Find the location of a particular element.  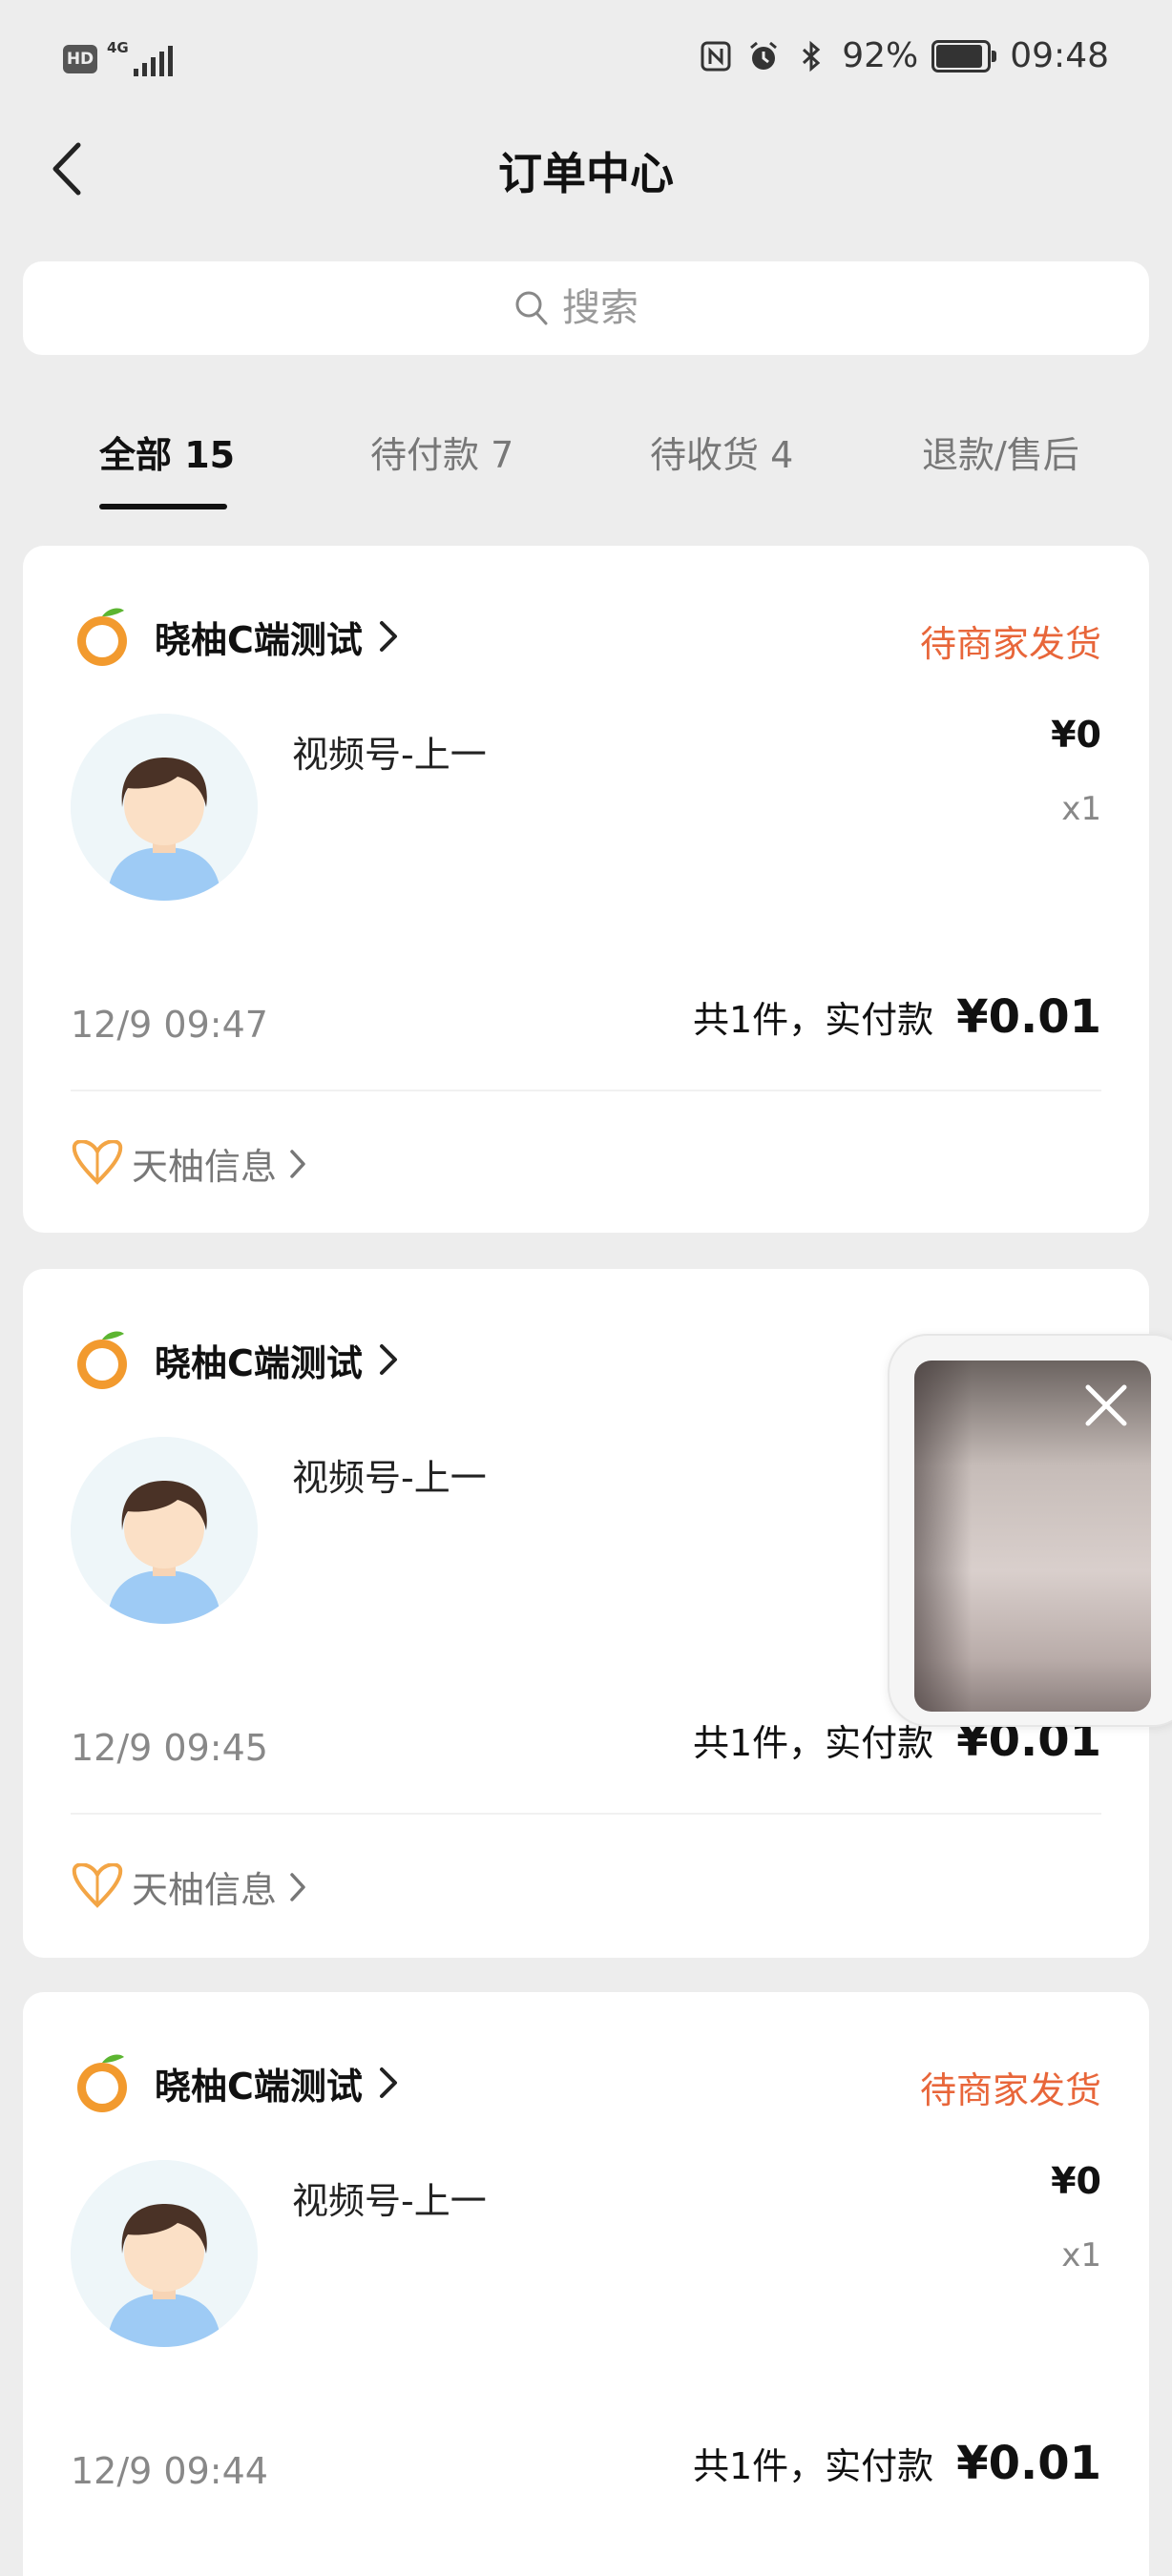

status-left: HD 4G is located at coordinates (118, 58).